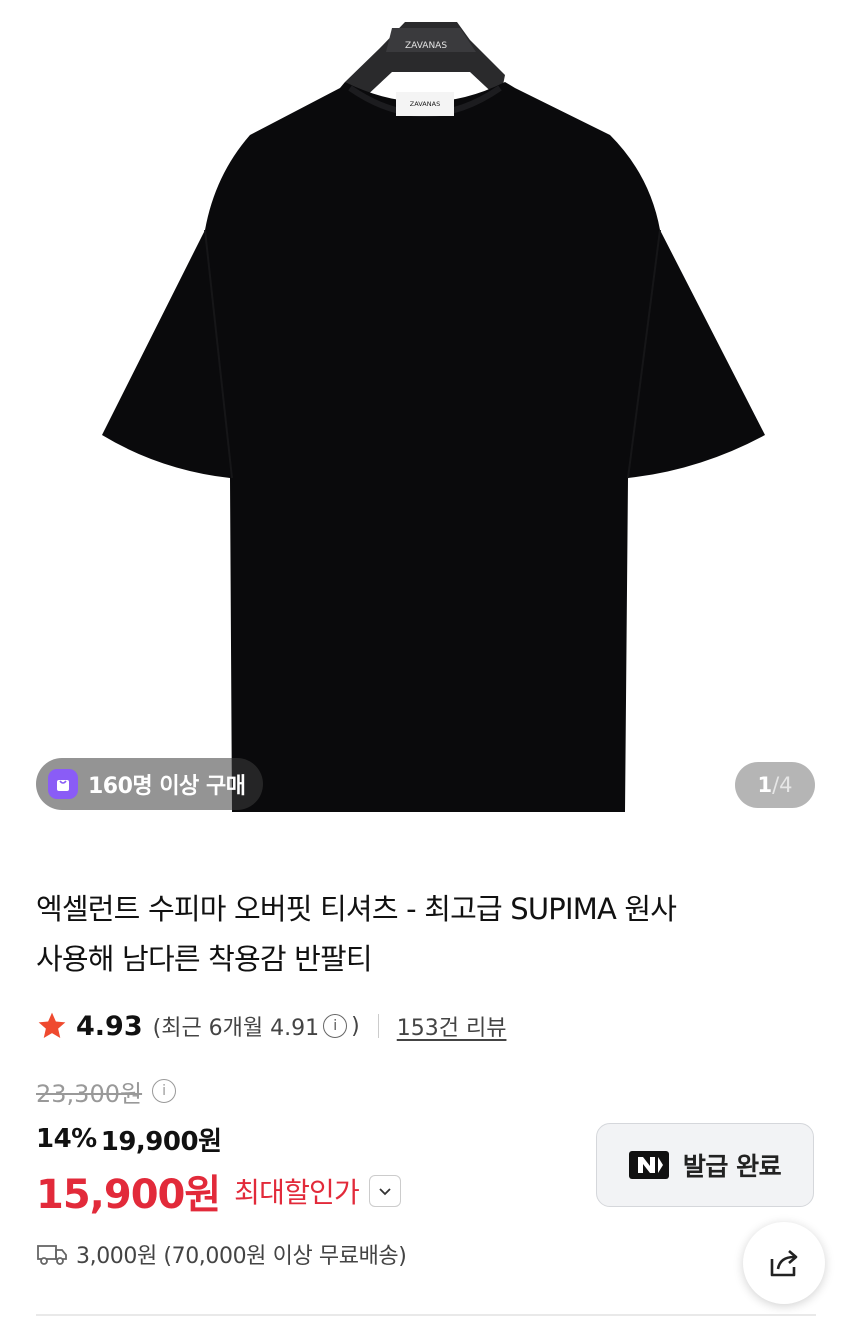  What do you see at coordinates (109, 1026) in the screenshot?
I see `rating-value: 4.93` at bounding box center [109, 1026].